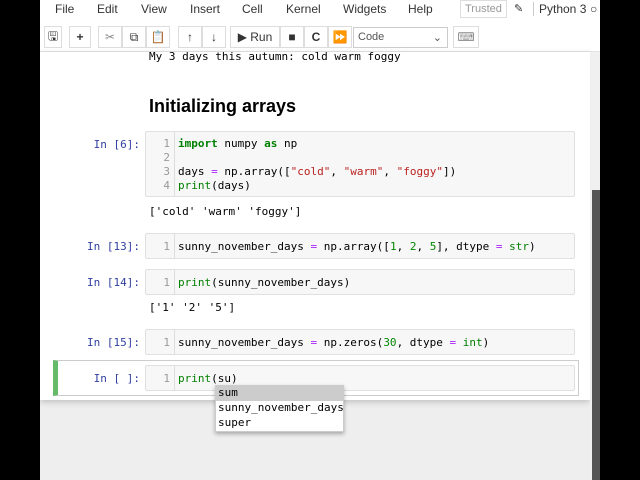 Image resolution: width=640 pixels, height=480 pixels. What do you see at coordinates (208, 378) in the screenshot?
I see `code-line: print(su)` at bounding box center [208, 378].